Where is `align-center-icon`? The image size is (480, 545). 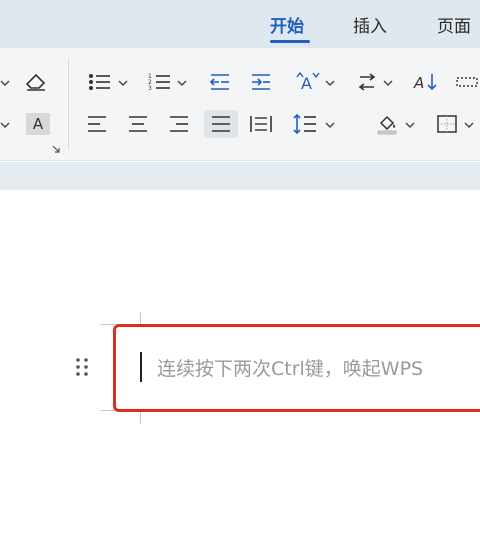
align-center-icon is located at coordinates (138, 124).